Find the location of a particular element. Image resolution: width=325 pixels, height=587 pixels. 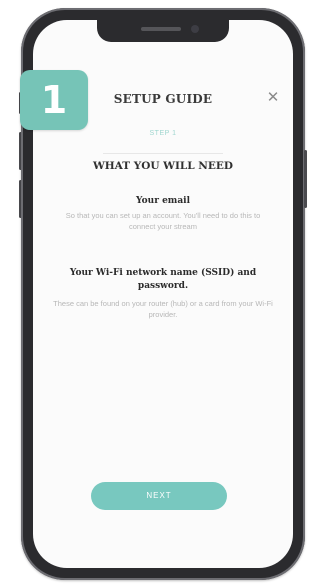

step-number: 1 is located at coordinates (54, 100).